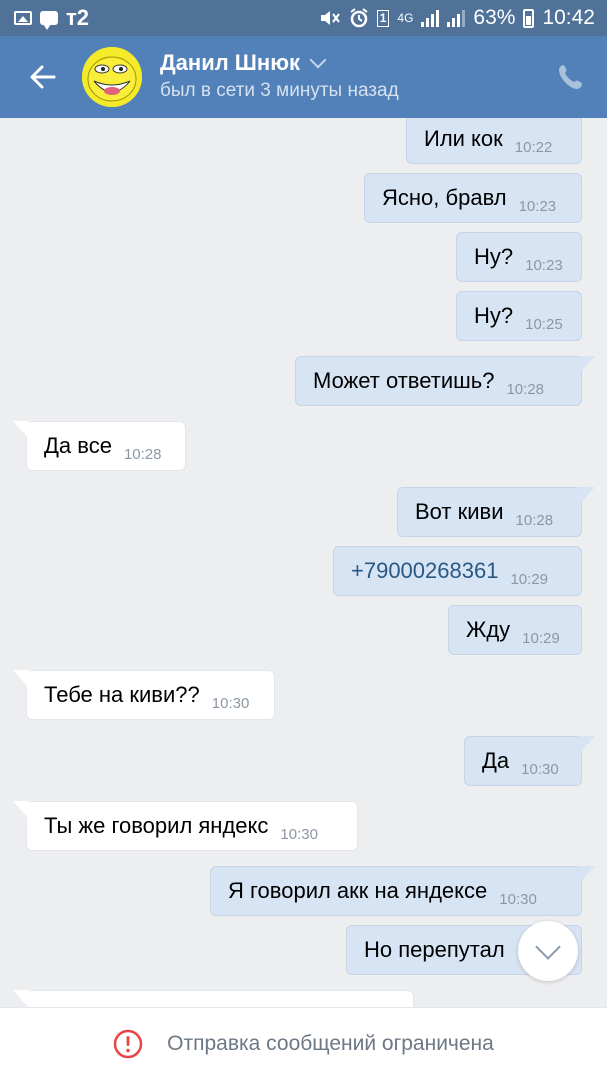 This screenshot has width=607, height=1080. What do you see at coordinates (434, 949) in the screenshot?
I see `message-text: Но перепутал` at bounding box center [434, 949].